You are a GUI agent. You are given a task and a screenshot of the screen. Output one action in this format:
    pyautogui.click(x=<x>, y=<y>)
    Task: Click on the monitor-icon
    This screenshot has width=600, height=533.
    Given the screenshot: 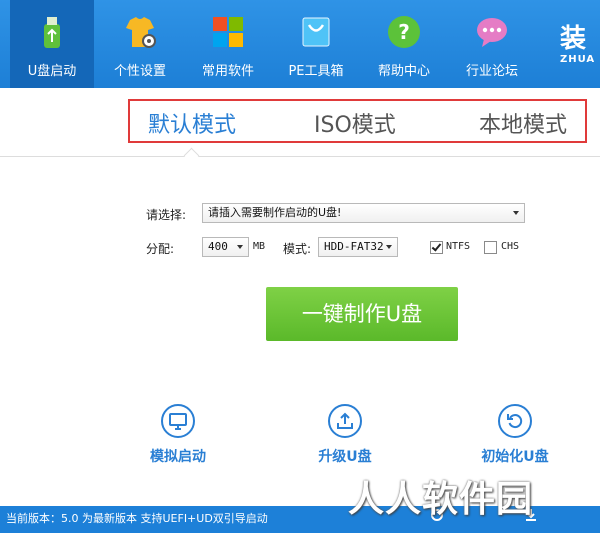 What is the action you would take?
    pyautogui.click(x=178, y=421)
    